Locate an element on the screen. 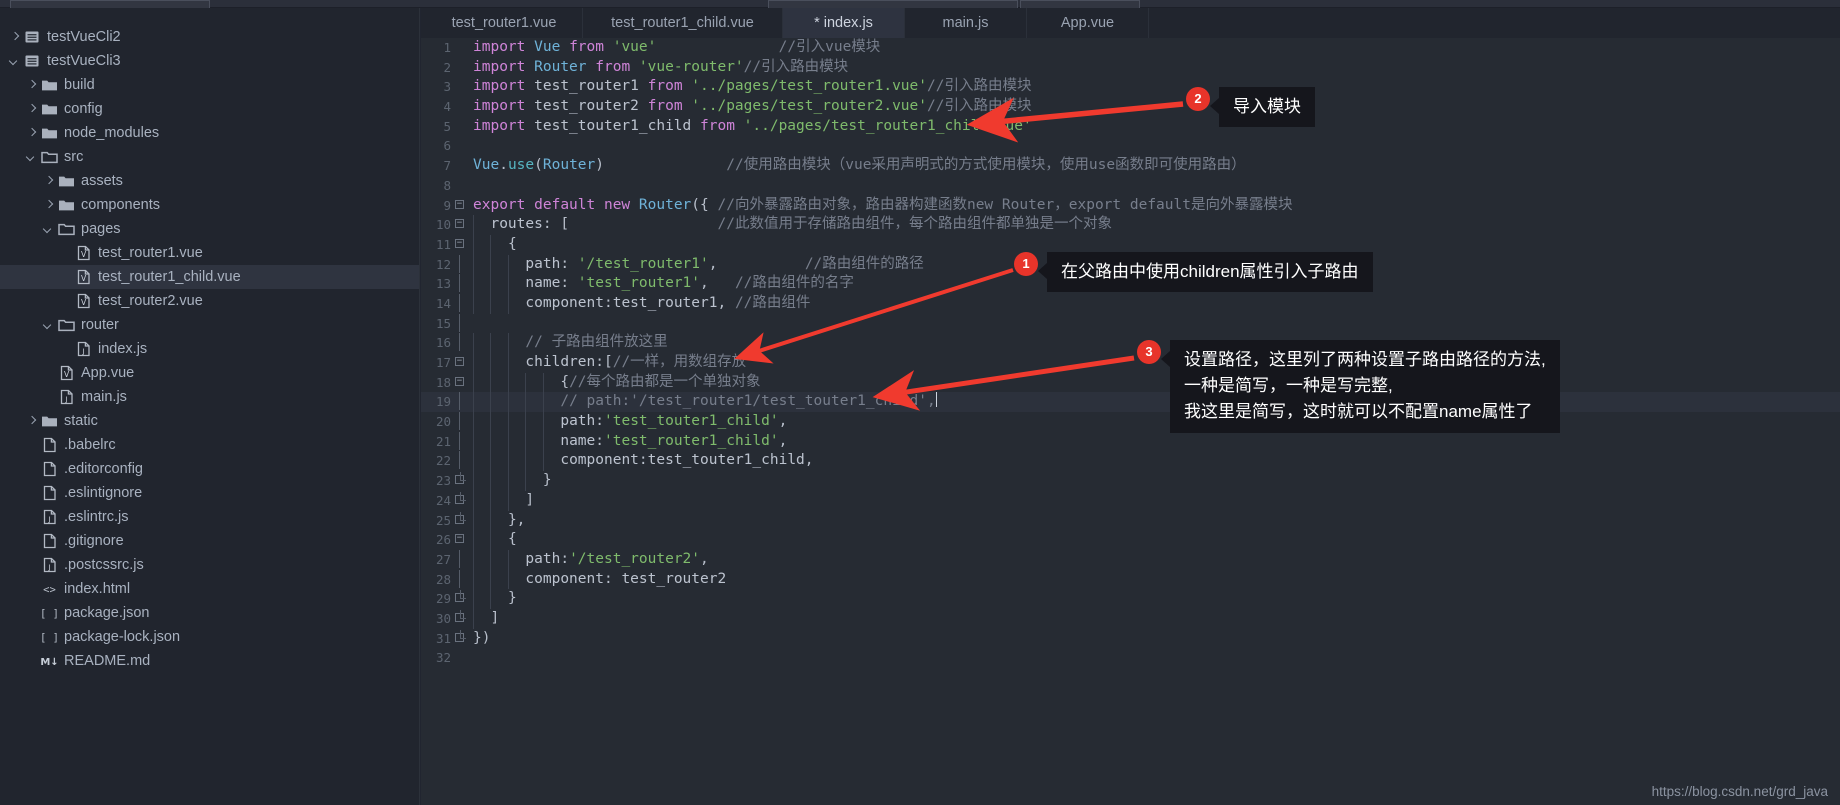 This screenshot has width=1840, height=805. editor-tab-app-vue: App.vue is located at coordinates (1088, 23).